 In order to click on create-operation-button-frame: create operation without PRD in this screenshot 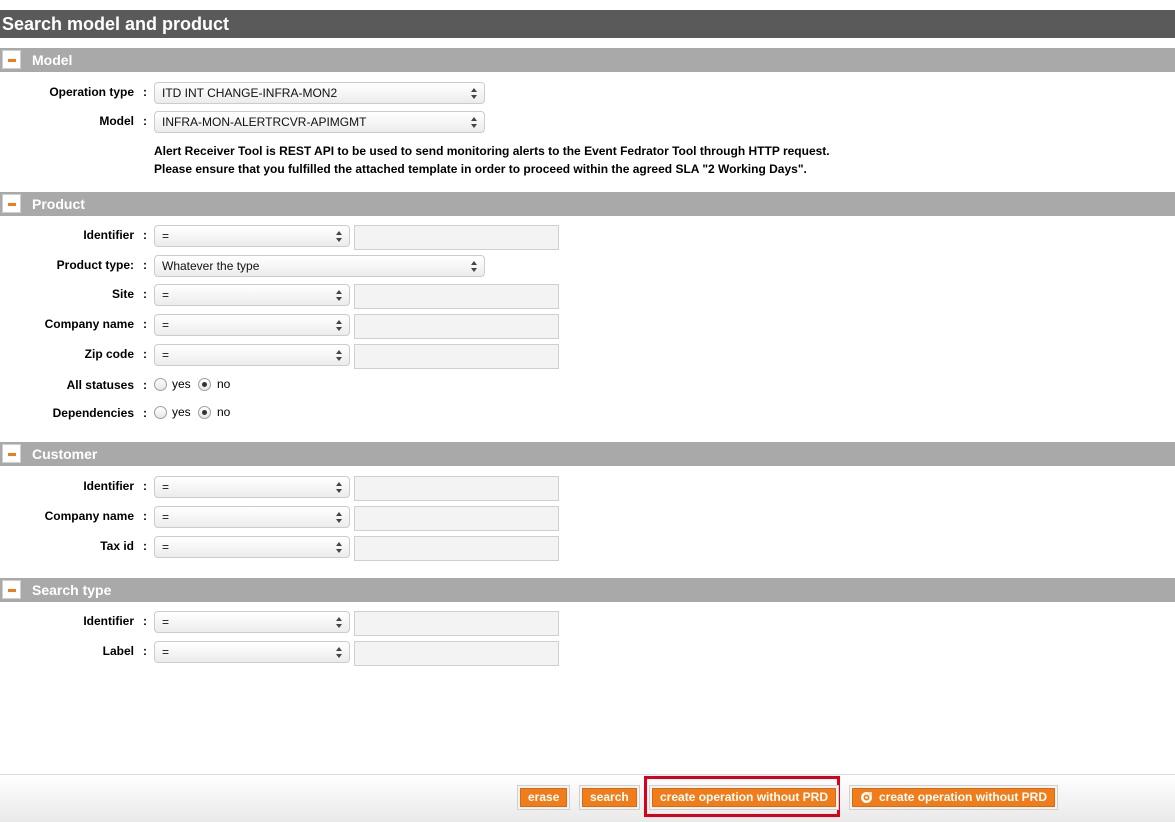, I will do `click(744, 797)`.